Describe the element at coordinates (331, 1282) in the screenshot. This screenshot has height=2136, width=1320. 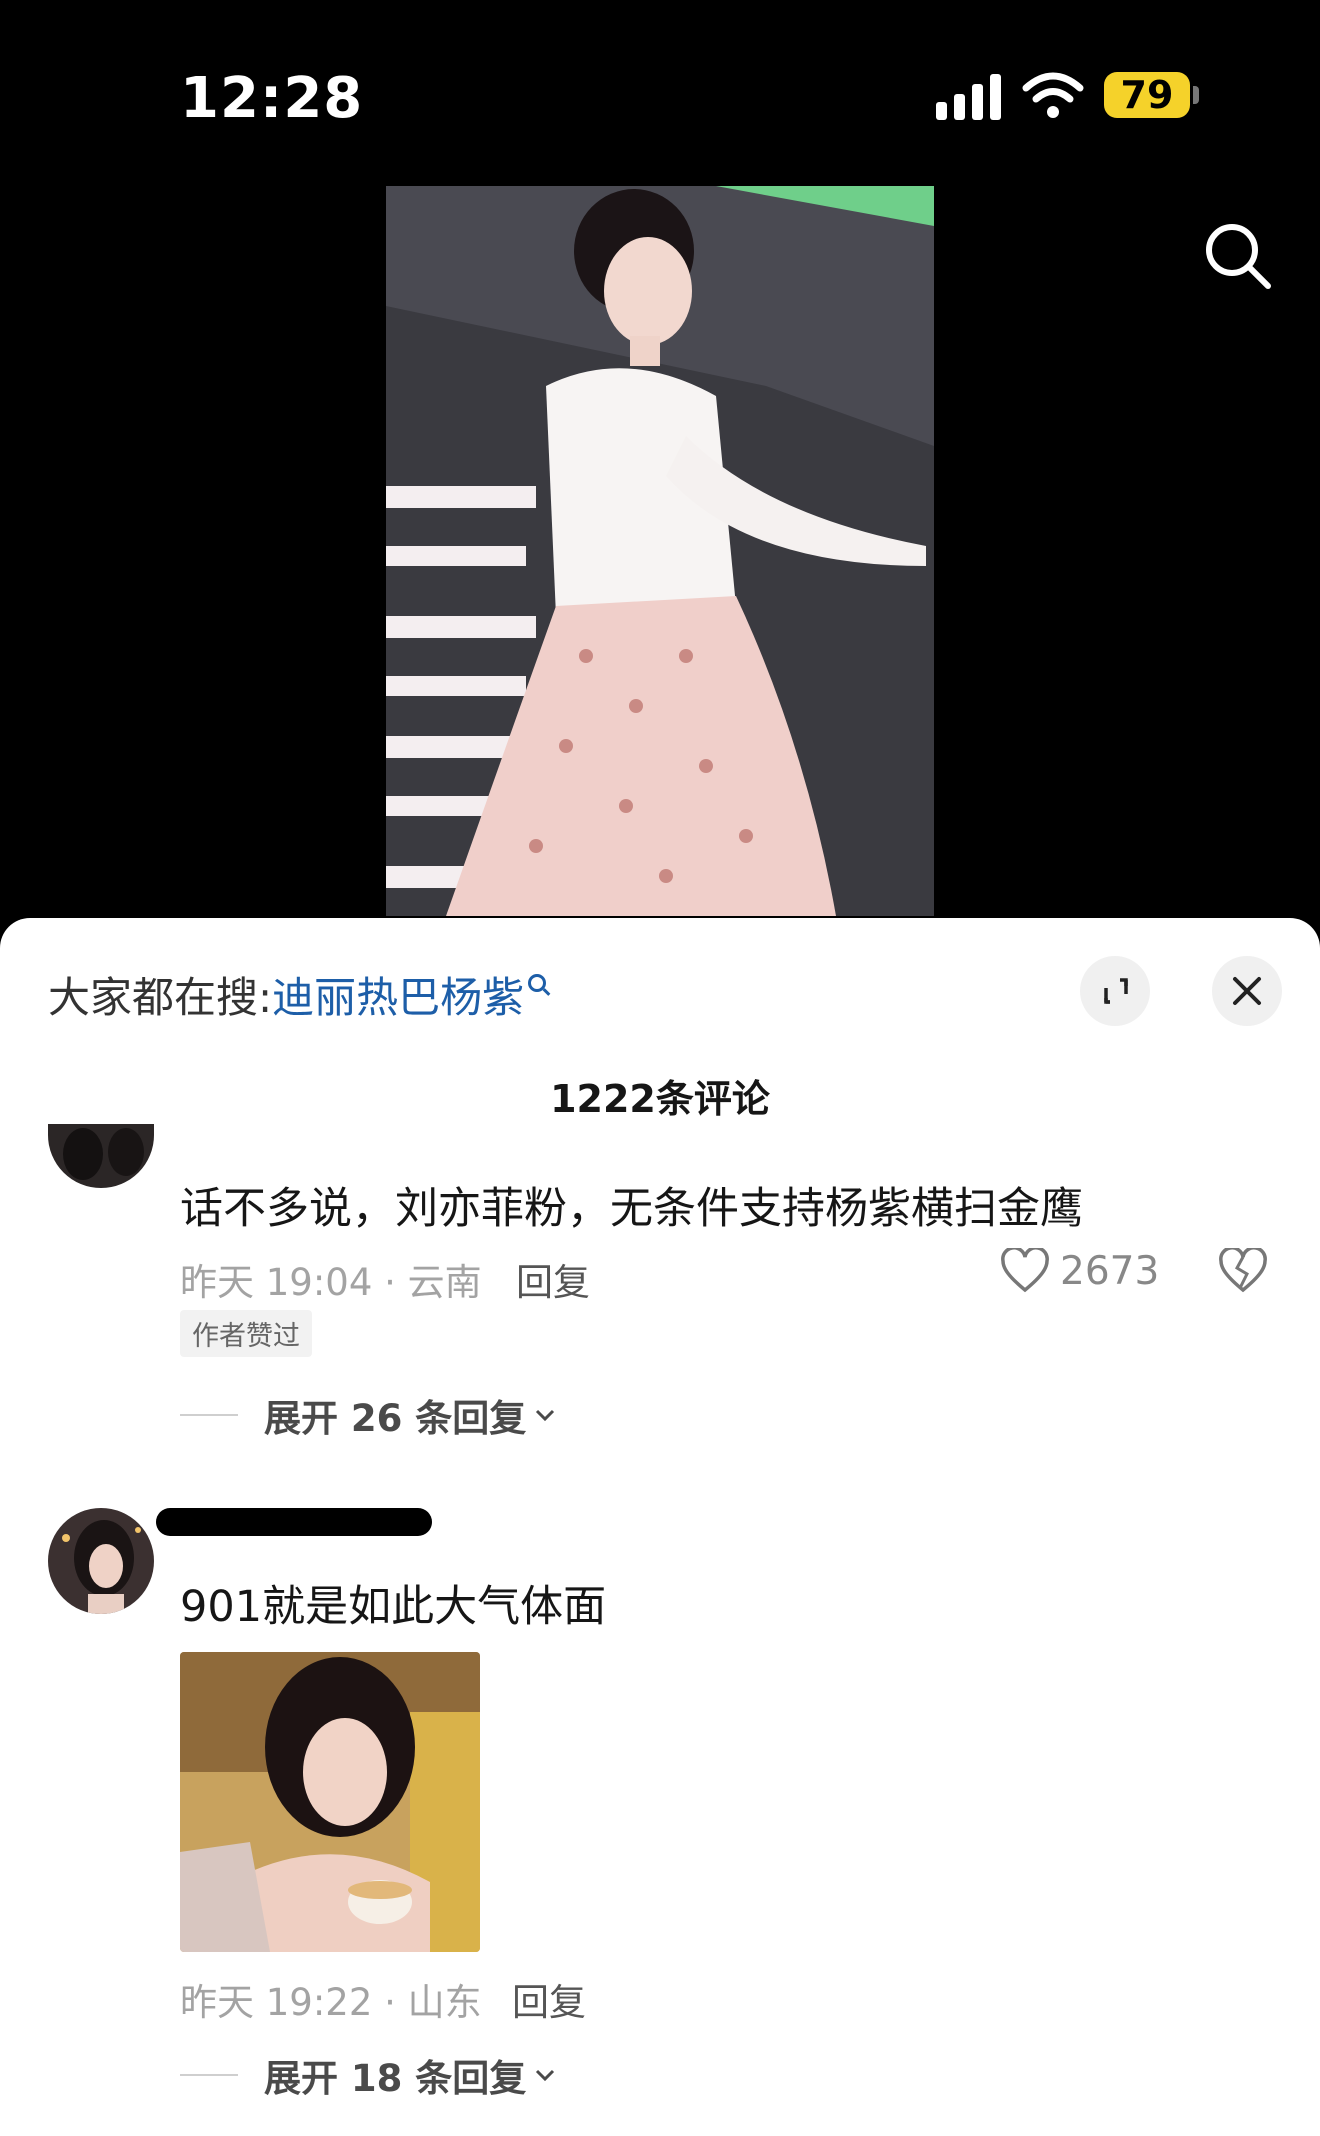
I see `comment-meta: 昨天 19:04 · 云南` at that location.